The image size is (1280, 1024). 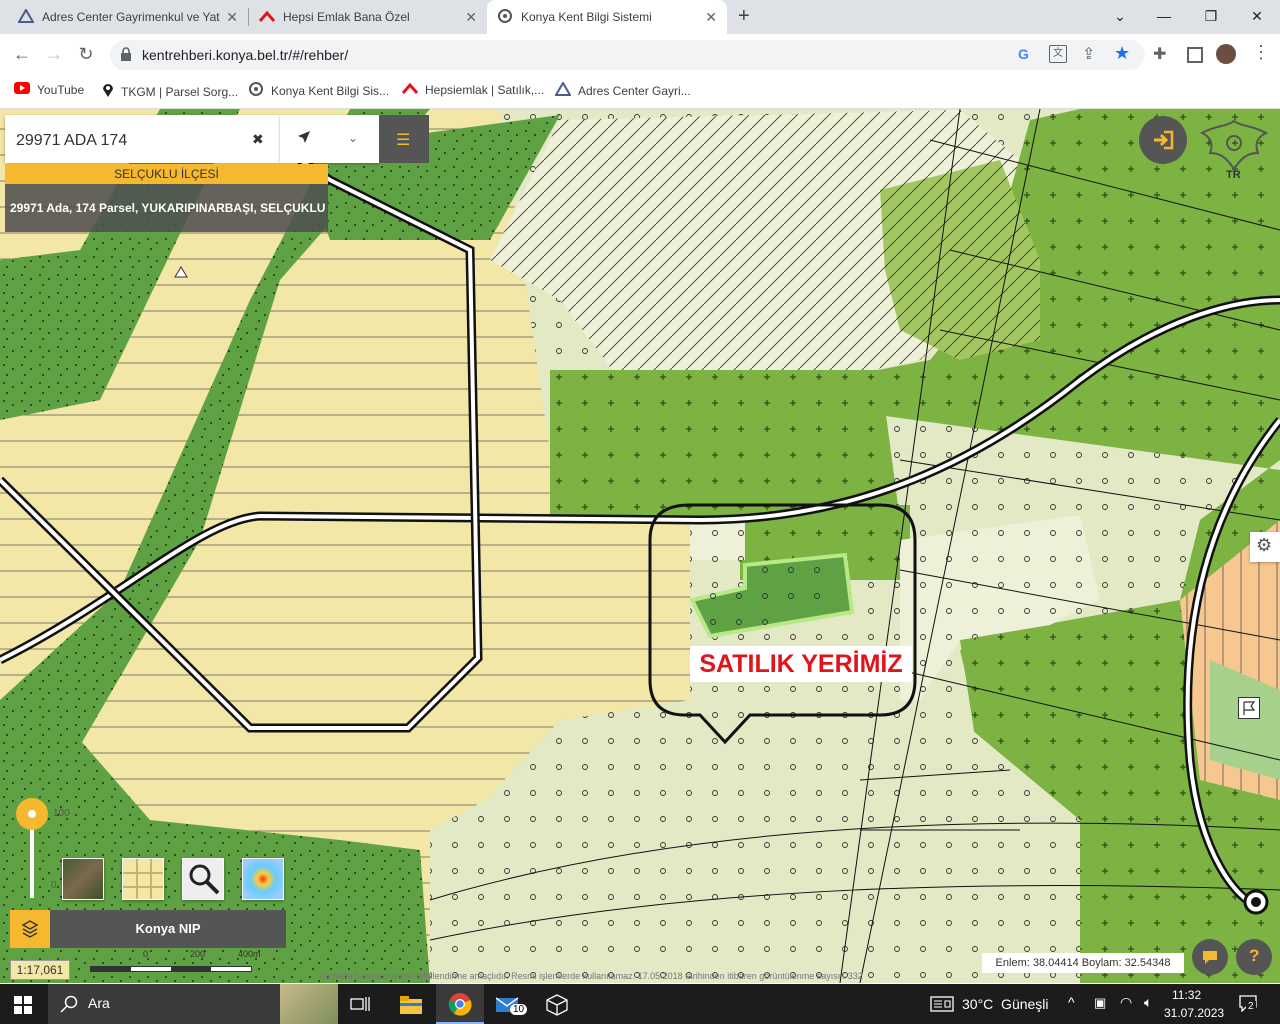 What do you see at coordinates (61, 813) in the screenshot?
I see `slider-max-label: 100` at bounding box center [61, 813].